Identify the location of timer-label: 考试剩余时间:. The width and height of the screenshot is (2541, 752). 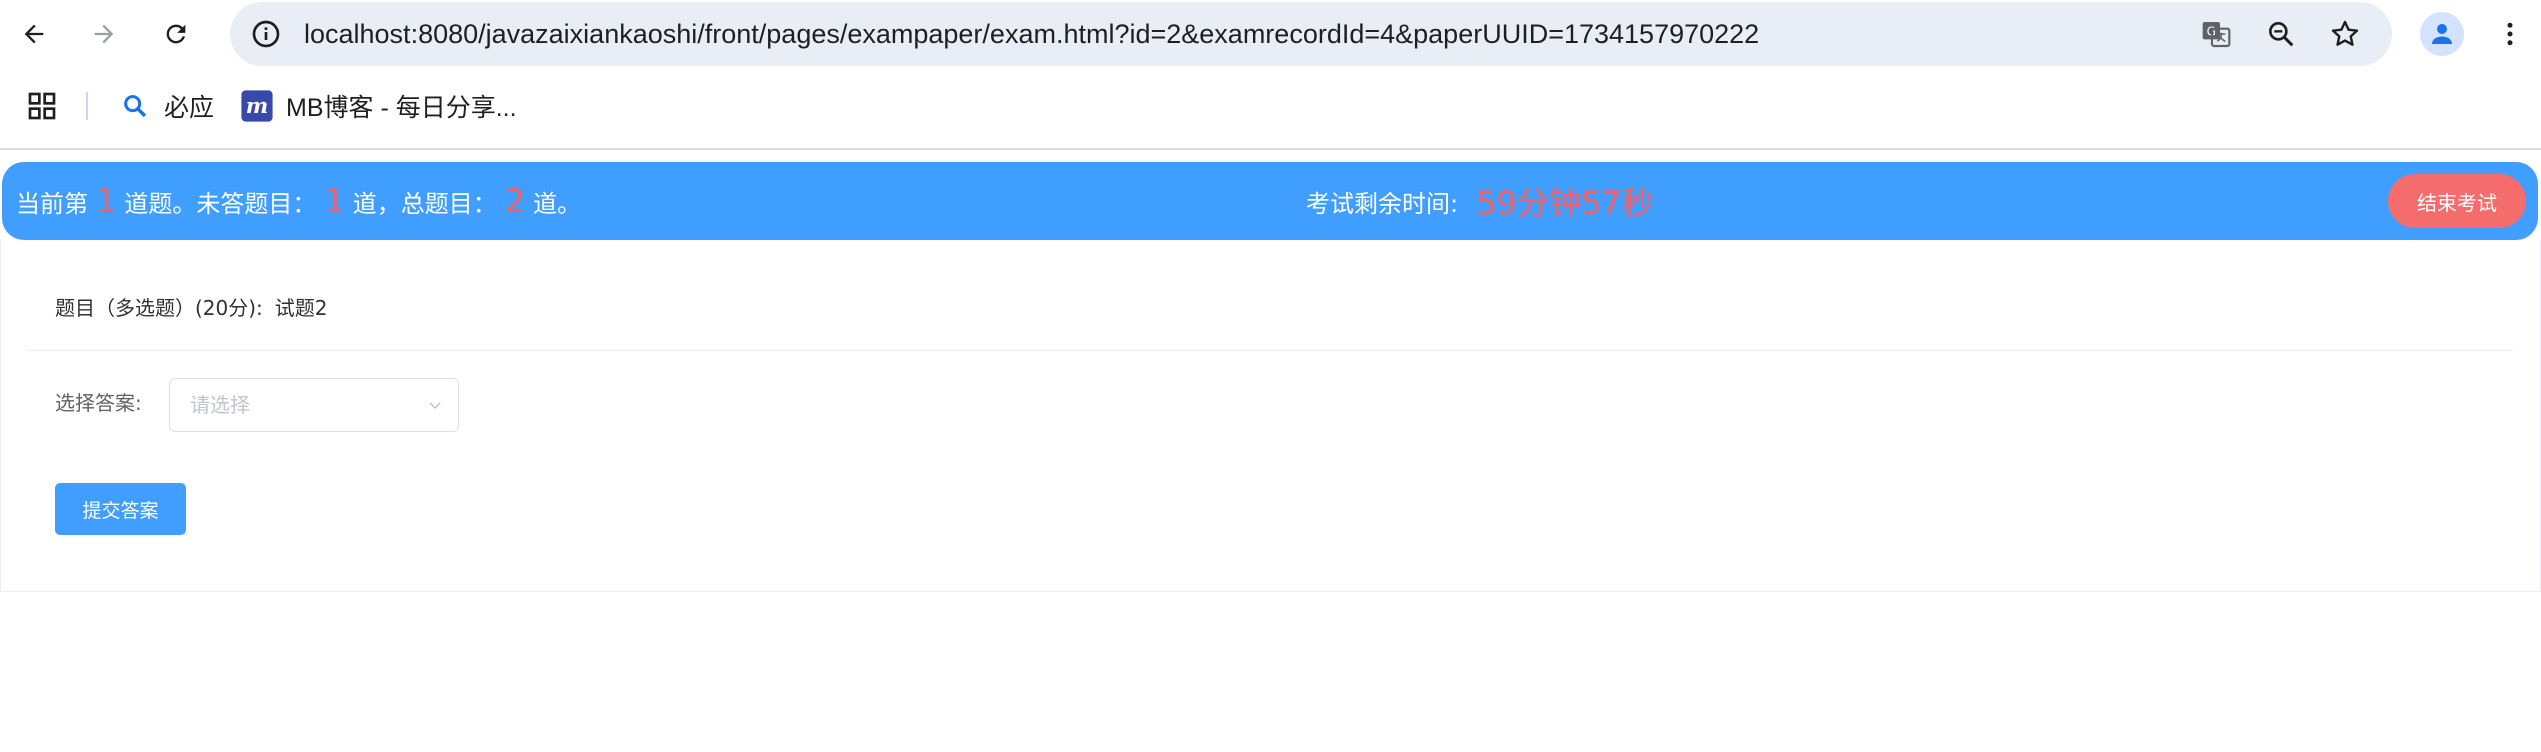
(1382, 203).